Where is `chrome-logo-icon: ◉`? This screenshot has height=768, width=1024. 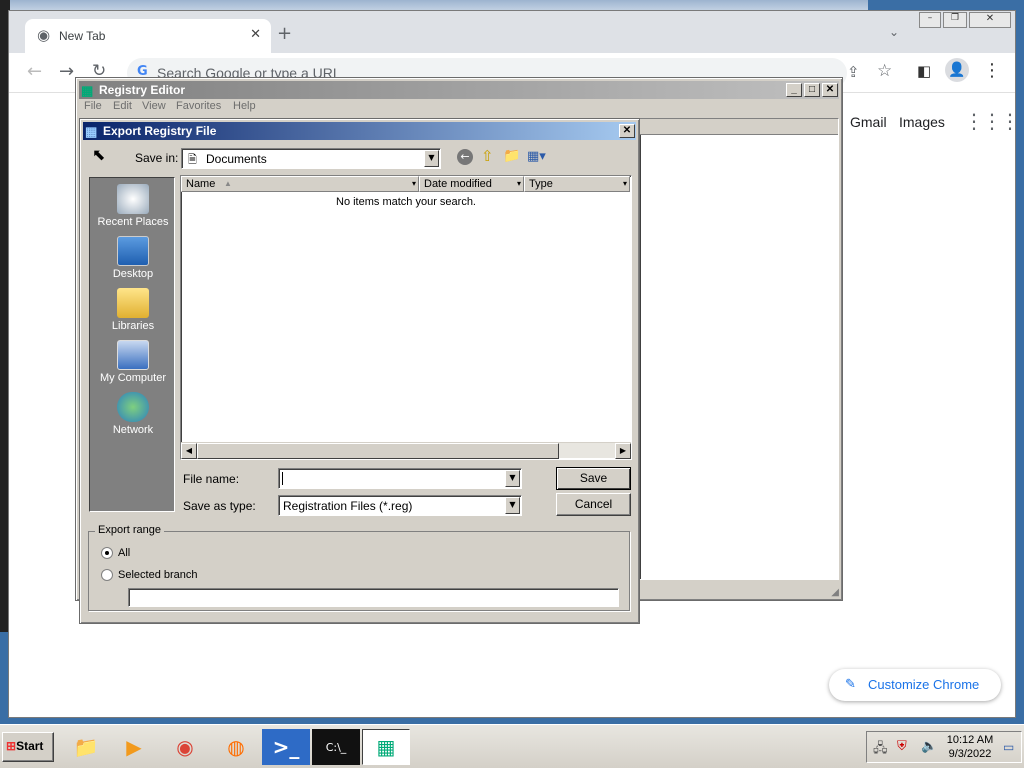
chrome-logo-icon: ◉ is located at coordinates (44, 35).